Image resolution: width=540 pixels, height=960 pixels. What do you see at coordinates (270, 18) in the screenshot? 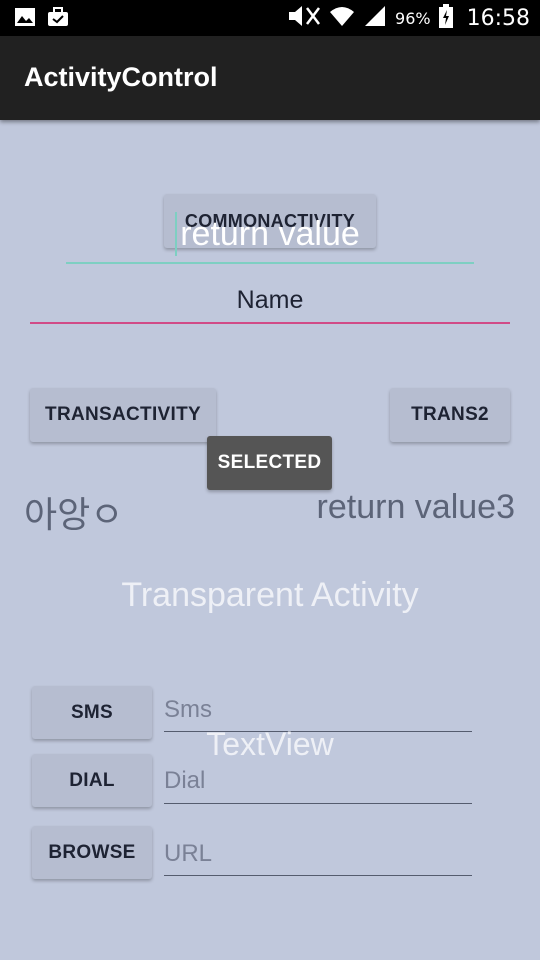
I see `status-bar: 96% 16:58` at bounding box center [270, 18].